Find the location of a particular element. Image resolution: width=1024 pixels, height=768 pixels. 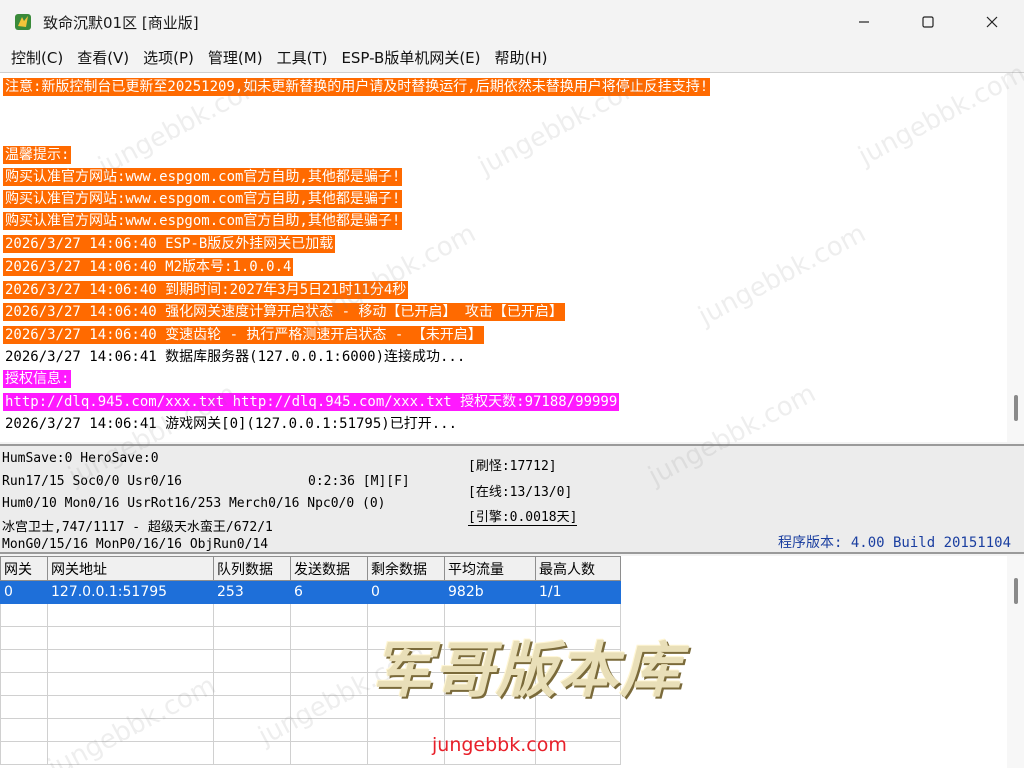

maximize-icon is located at coordinates (928, 22).